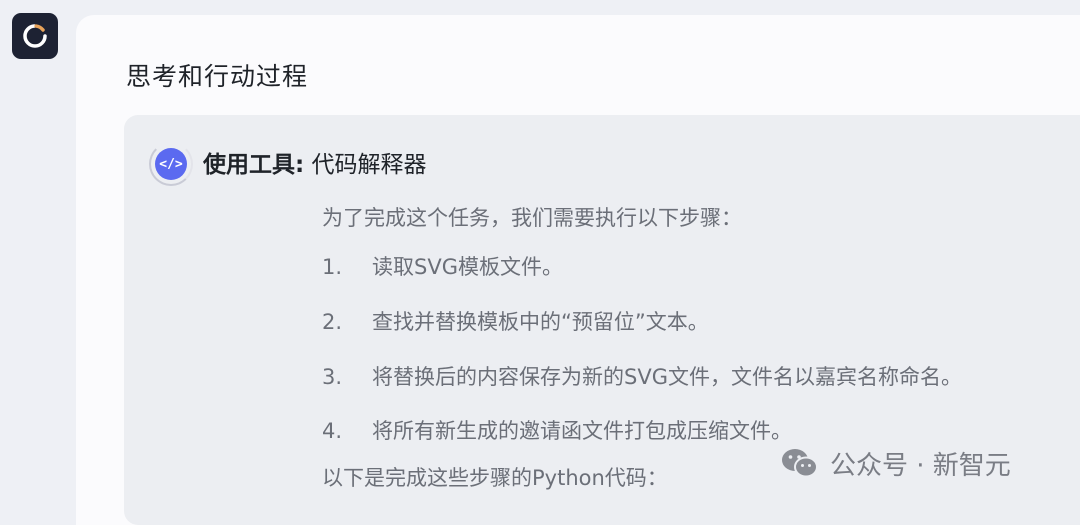 The width and height of the screenshot is (1080, 525). What do you see at coordinates (920, 465) in the screenshot?
I see `watermark-text: 公众号 · 新智元` at bounding box center [920, 465].